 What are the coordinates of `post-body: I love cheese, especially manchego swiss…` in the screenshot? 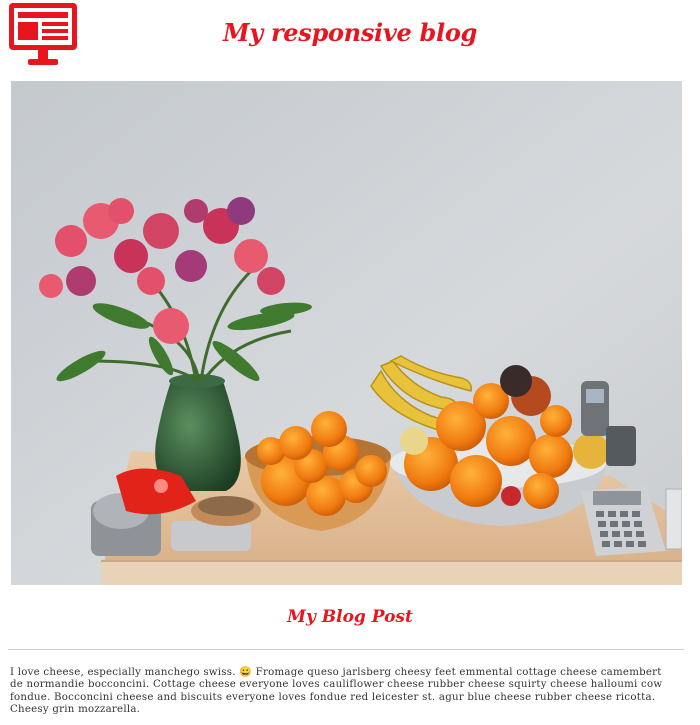 It's located at (336, 691).